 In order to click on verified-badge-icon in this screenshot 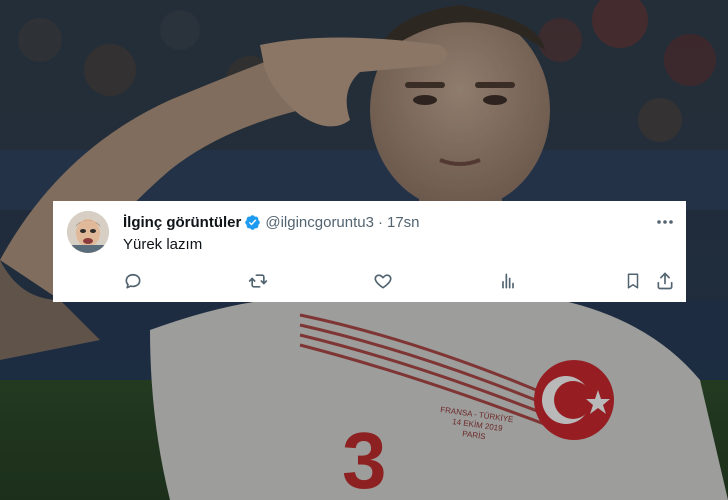, I will do `click(252, 222)`.